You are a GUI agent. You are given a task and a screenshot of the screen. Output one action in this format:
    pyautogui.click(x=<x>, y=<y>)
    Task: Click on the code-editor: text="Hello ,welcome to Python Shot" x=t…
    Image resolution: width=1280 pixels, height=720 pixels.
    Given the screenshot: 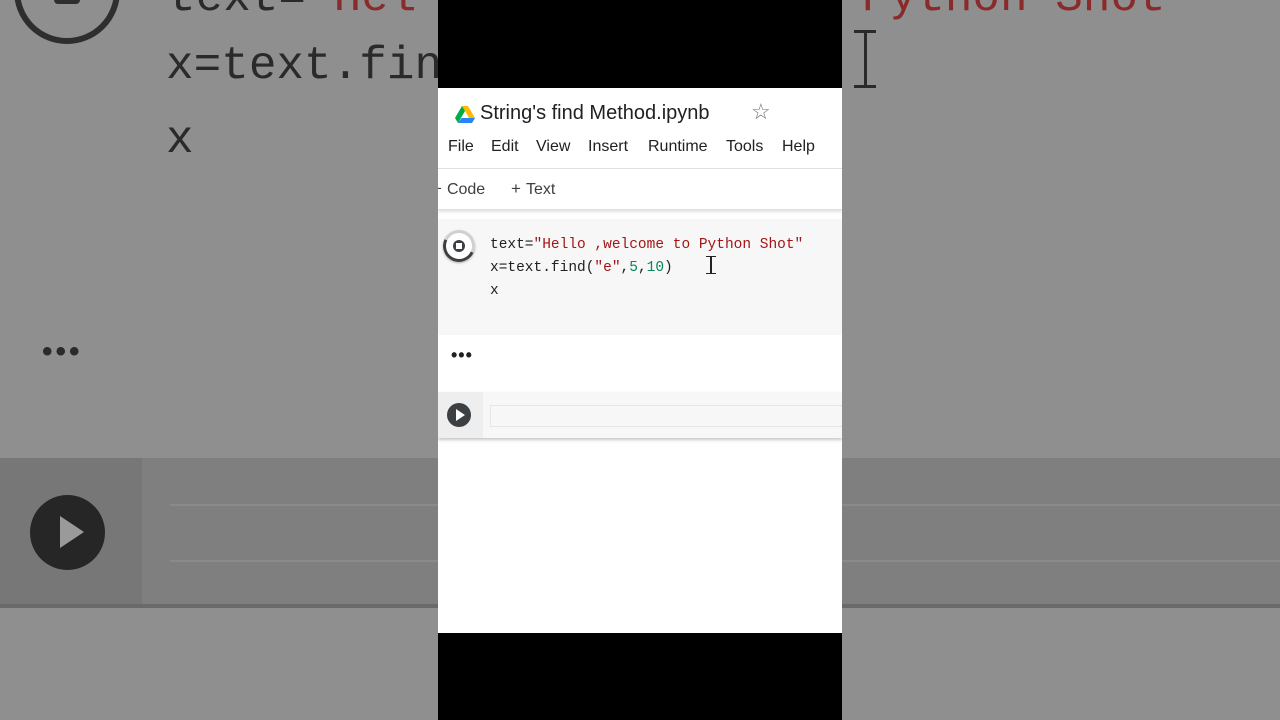 What is the action you would take?
    pyautogui.click(x=646, y=268)
    